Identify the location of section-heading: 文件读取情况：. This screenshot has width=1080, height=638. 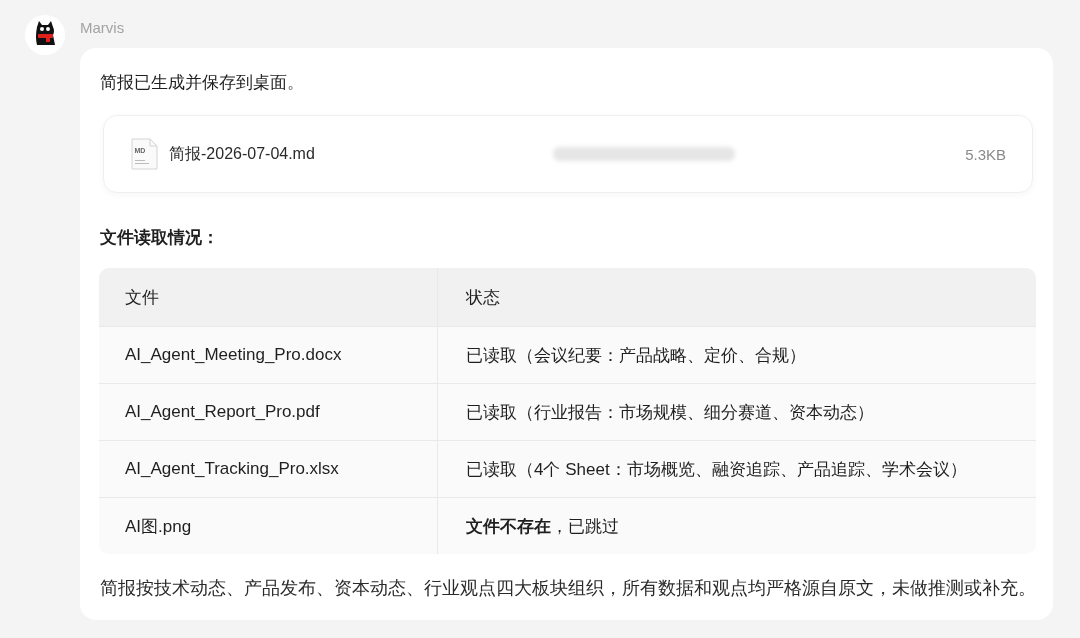
(159, 238).